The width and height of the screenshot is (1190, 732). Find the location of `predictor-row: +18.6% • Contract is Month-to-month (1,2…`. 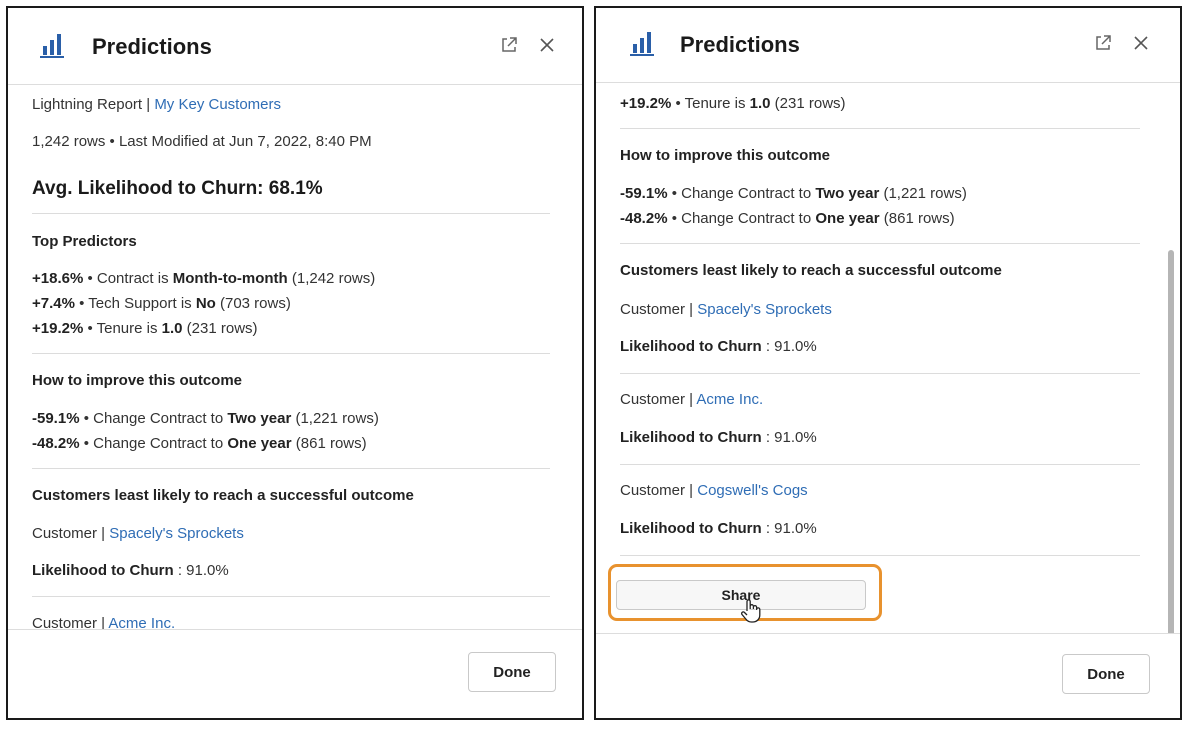

predictor-row: +18.6% • Contract is Month-to-month (1,2… is located at coordinates (204, 278).